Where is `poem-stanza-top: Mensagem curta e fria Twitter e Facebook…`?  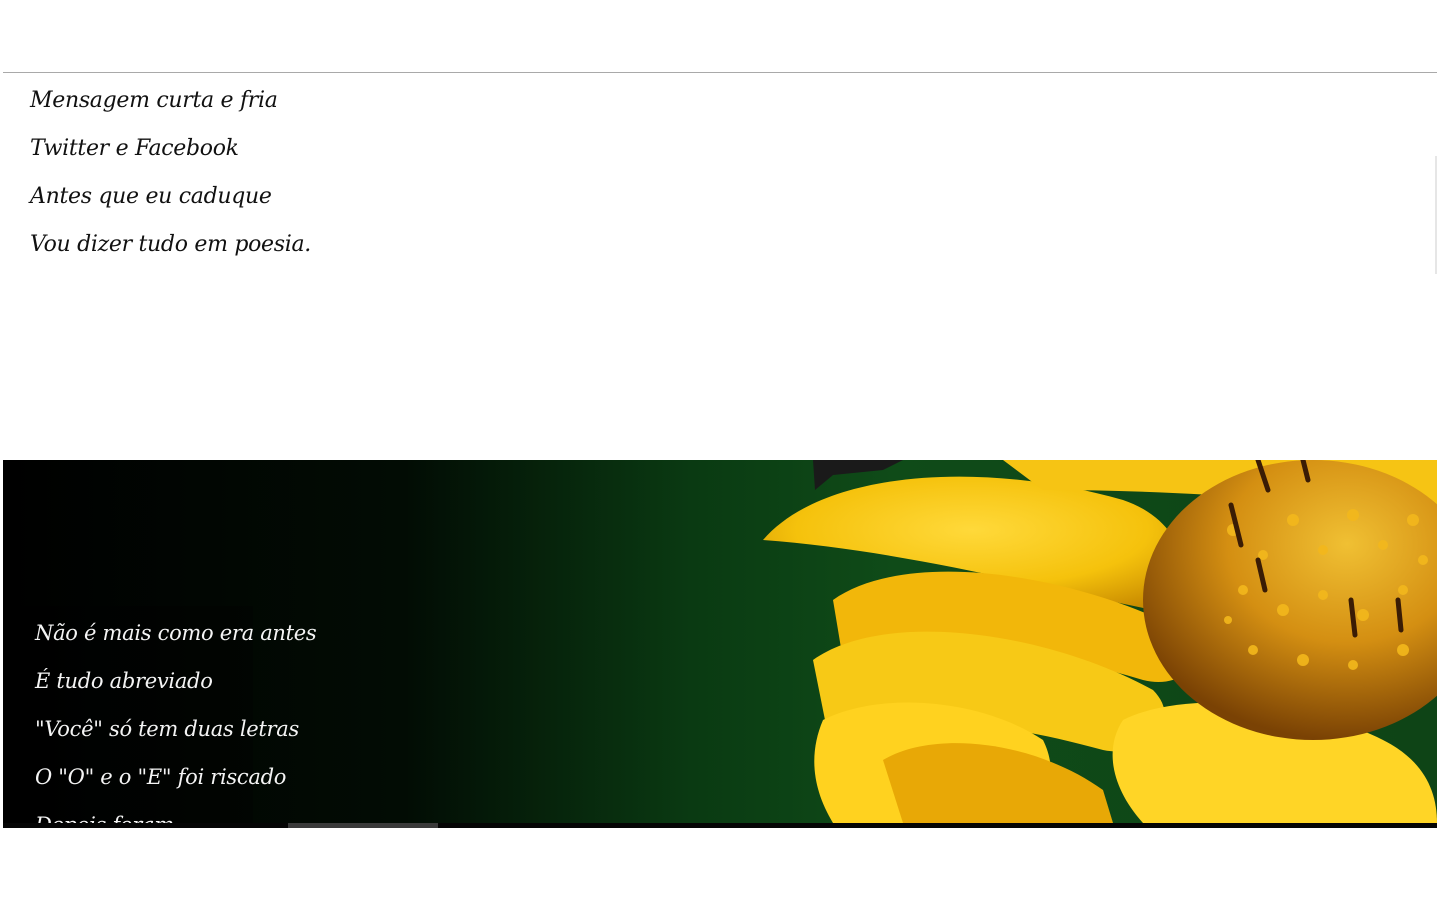 poem-stanza-top: Mensagem curta e fria Twitter e Facebook… is located at coordinates (170, 180).